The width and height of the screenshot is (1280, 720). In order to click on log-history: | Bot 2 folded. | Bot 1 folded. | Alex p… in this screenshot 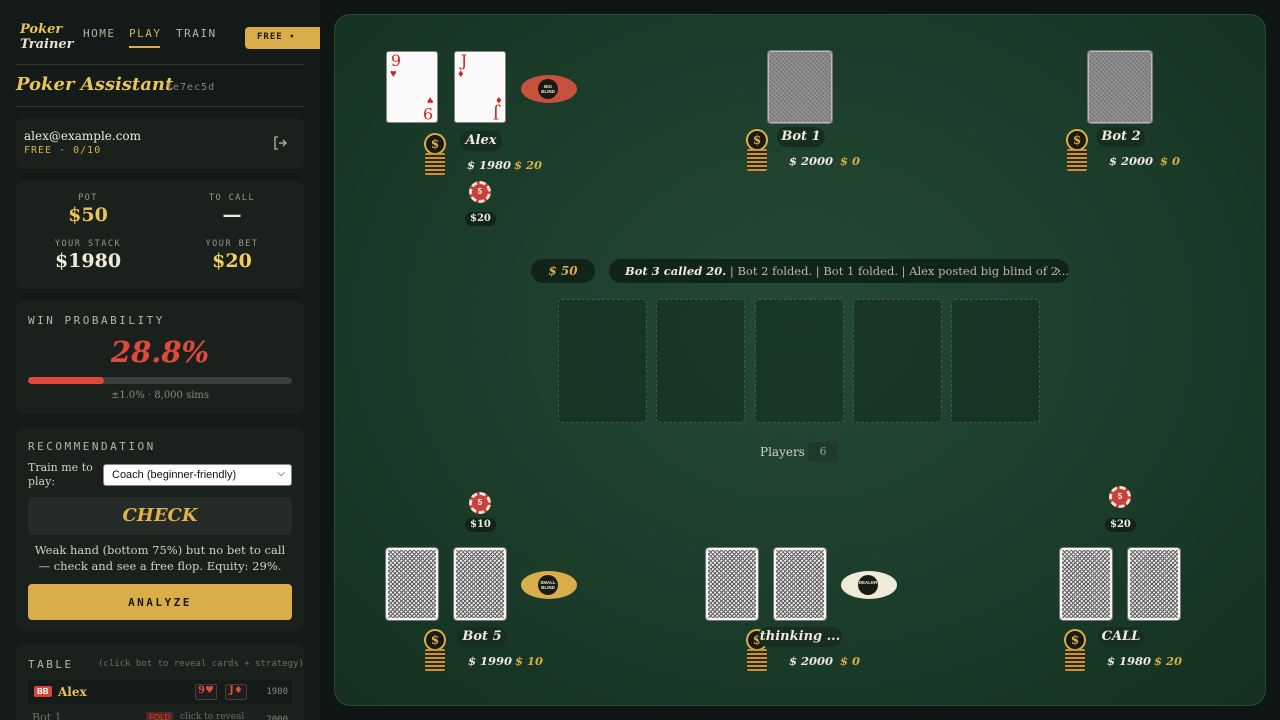, I will do `click(897, 271)`.